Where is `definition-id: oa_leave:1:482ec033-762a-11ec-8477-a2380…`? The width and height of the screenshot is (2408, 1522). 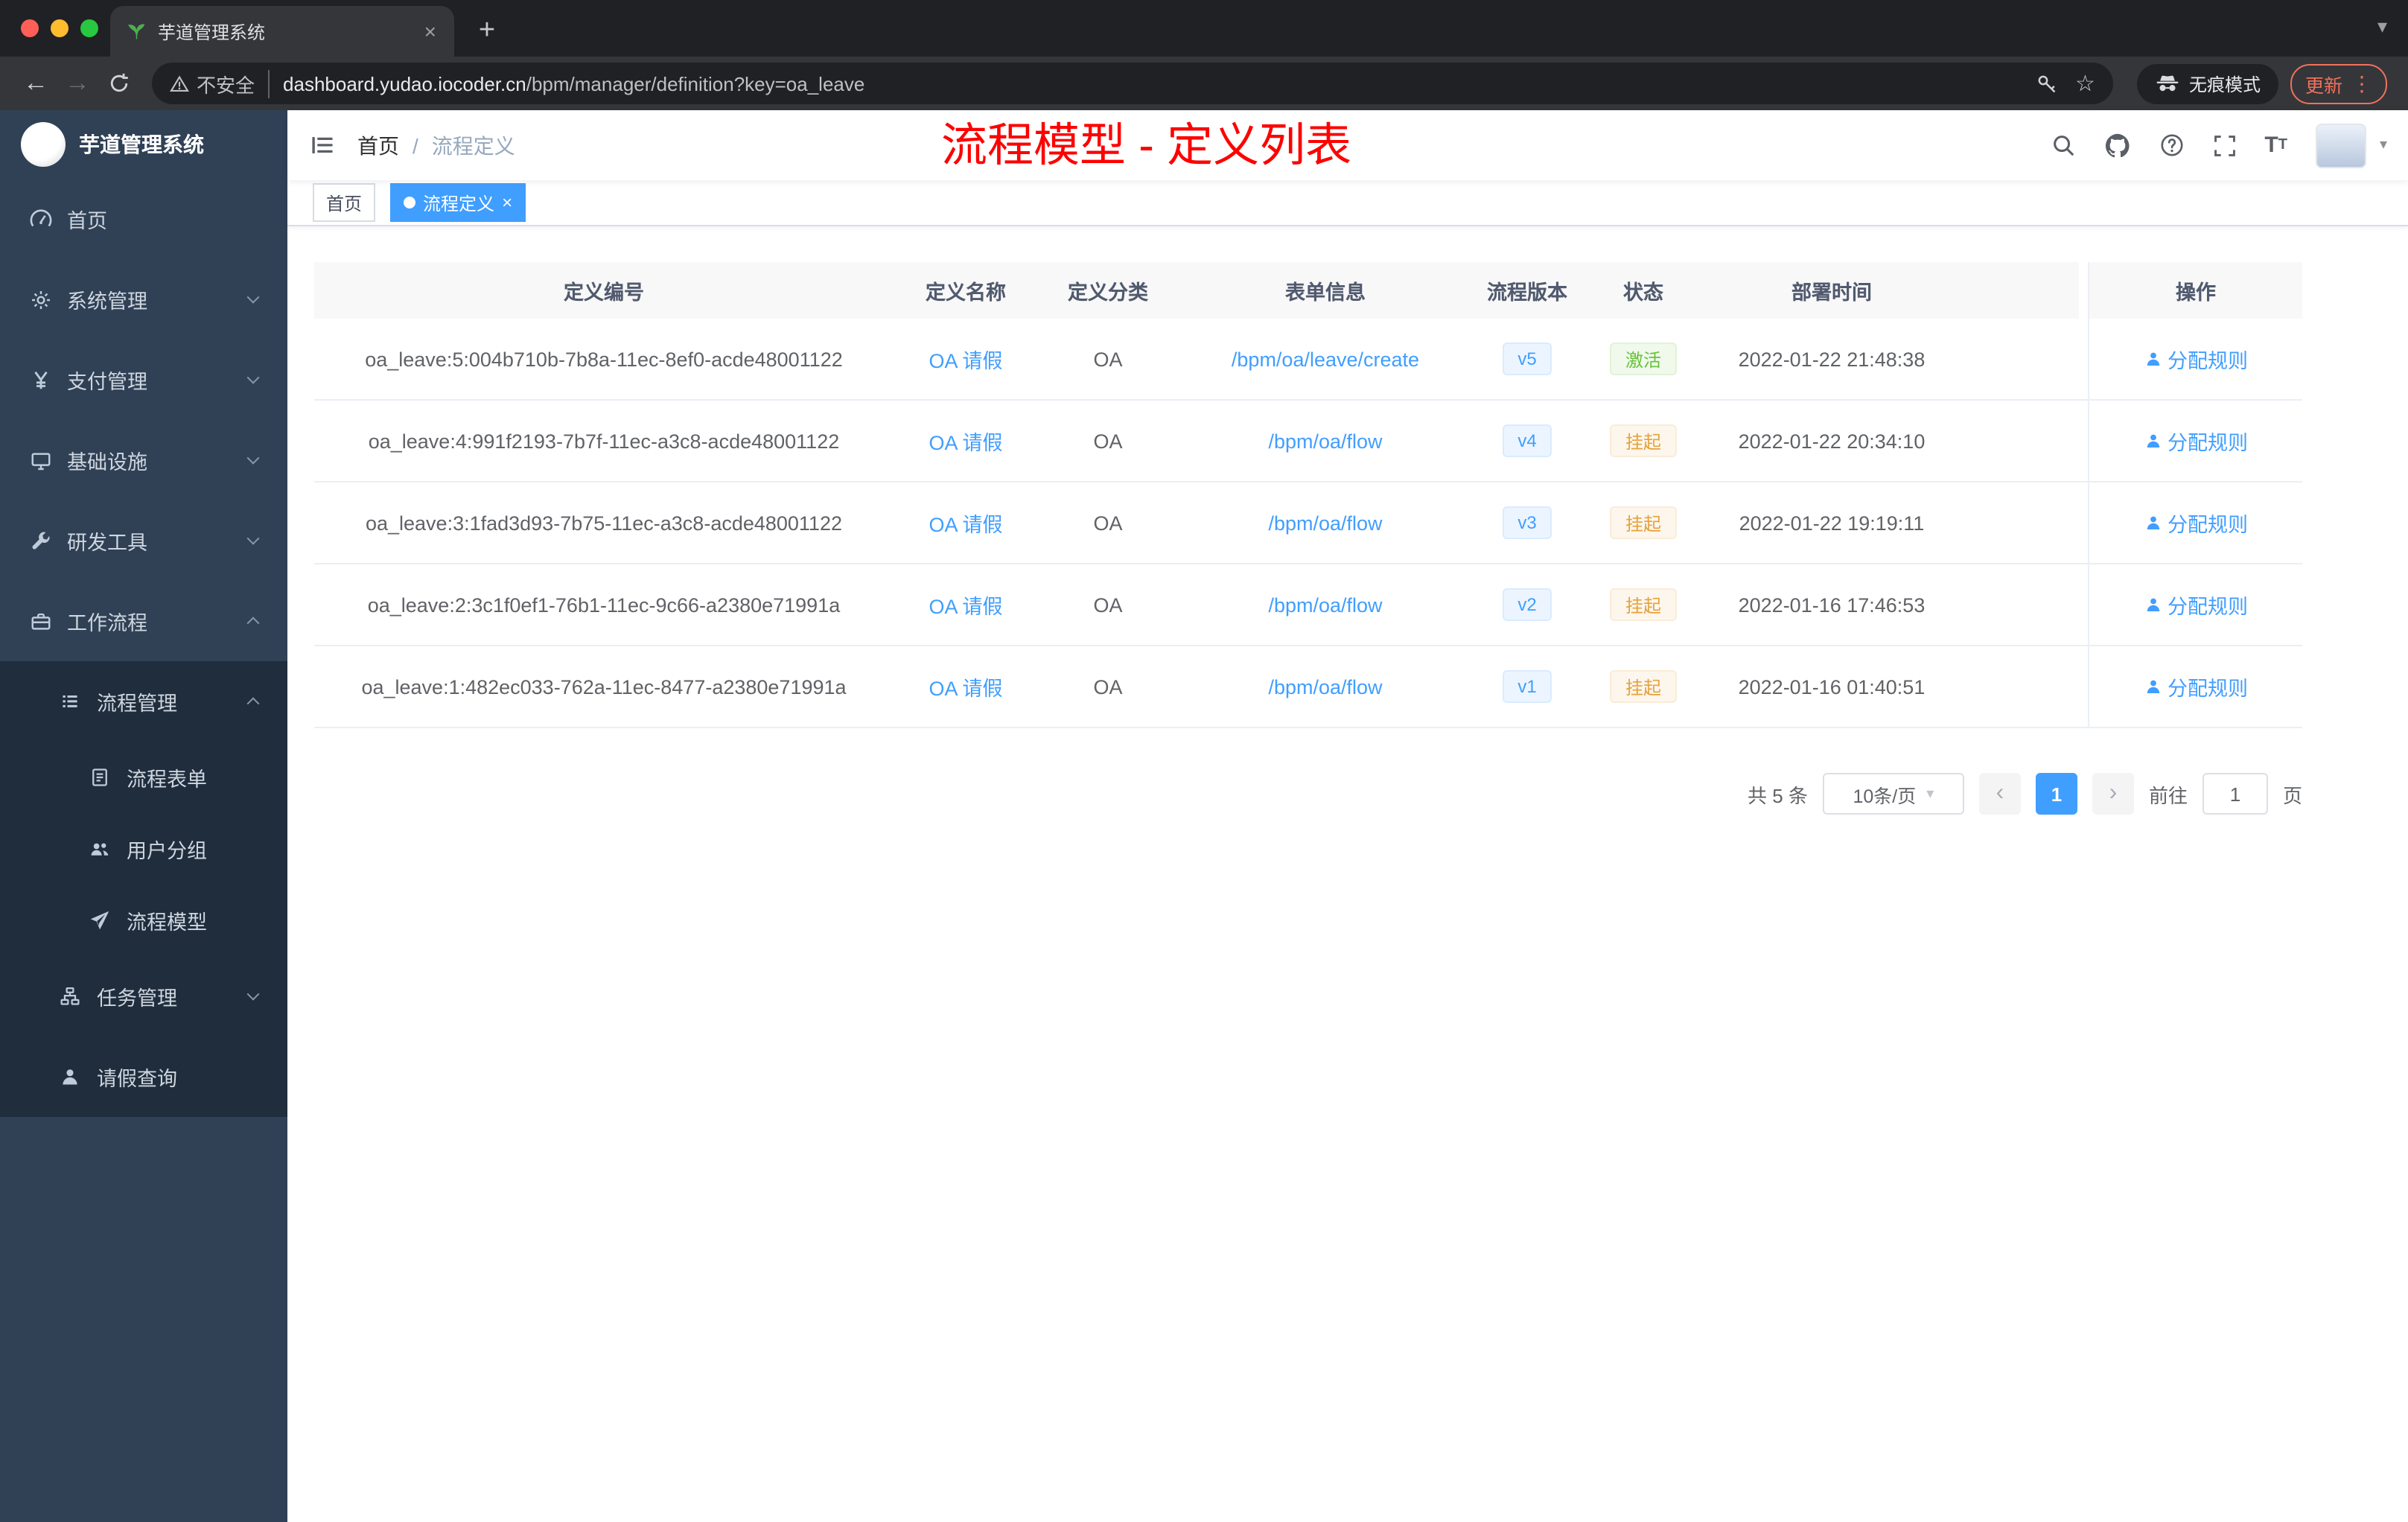
definition-id: oa_leave:1:482ec033-762a-11ec-8477-a2380… is located at coordinates (604, 686).